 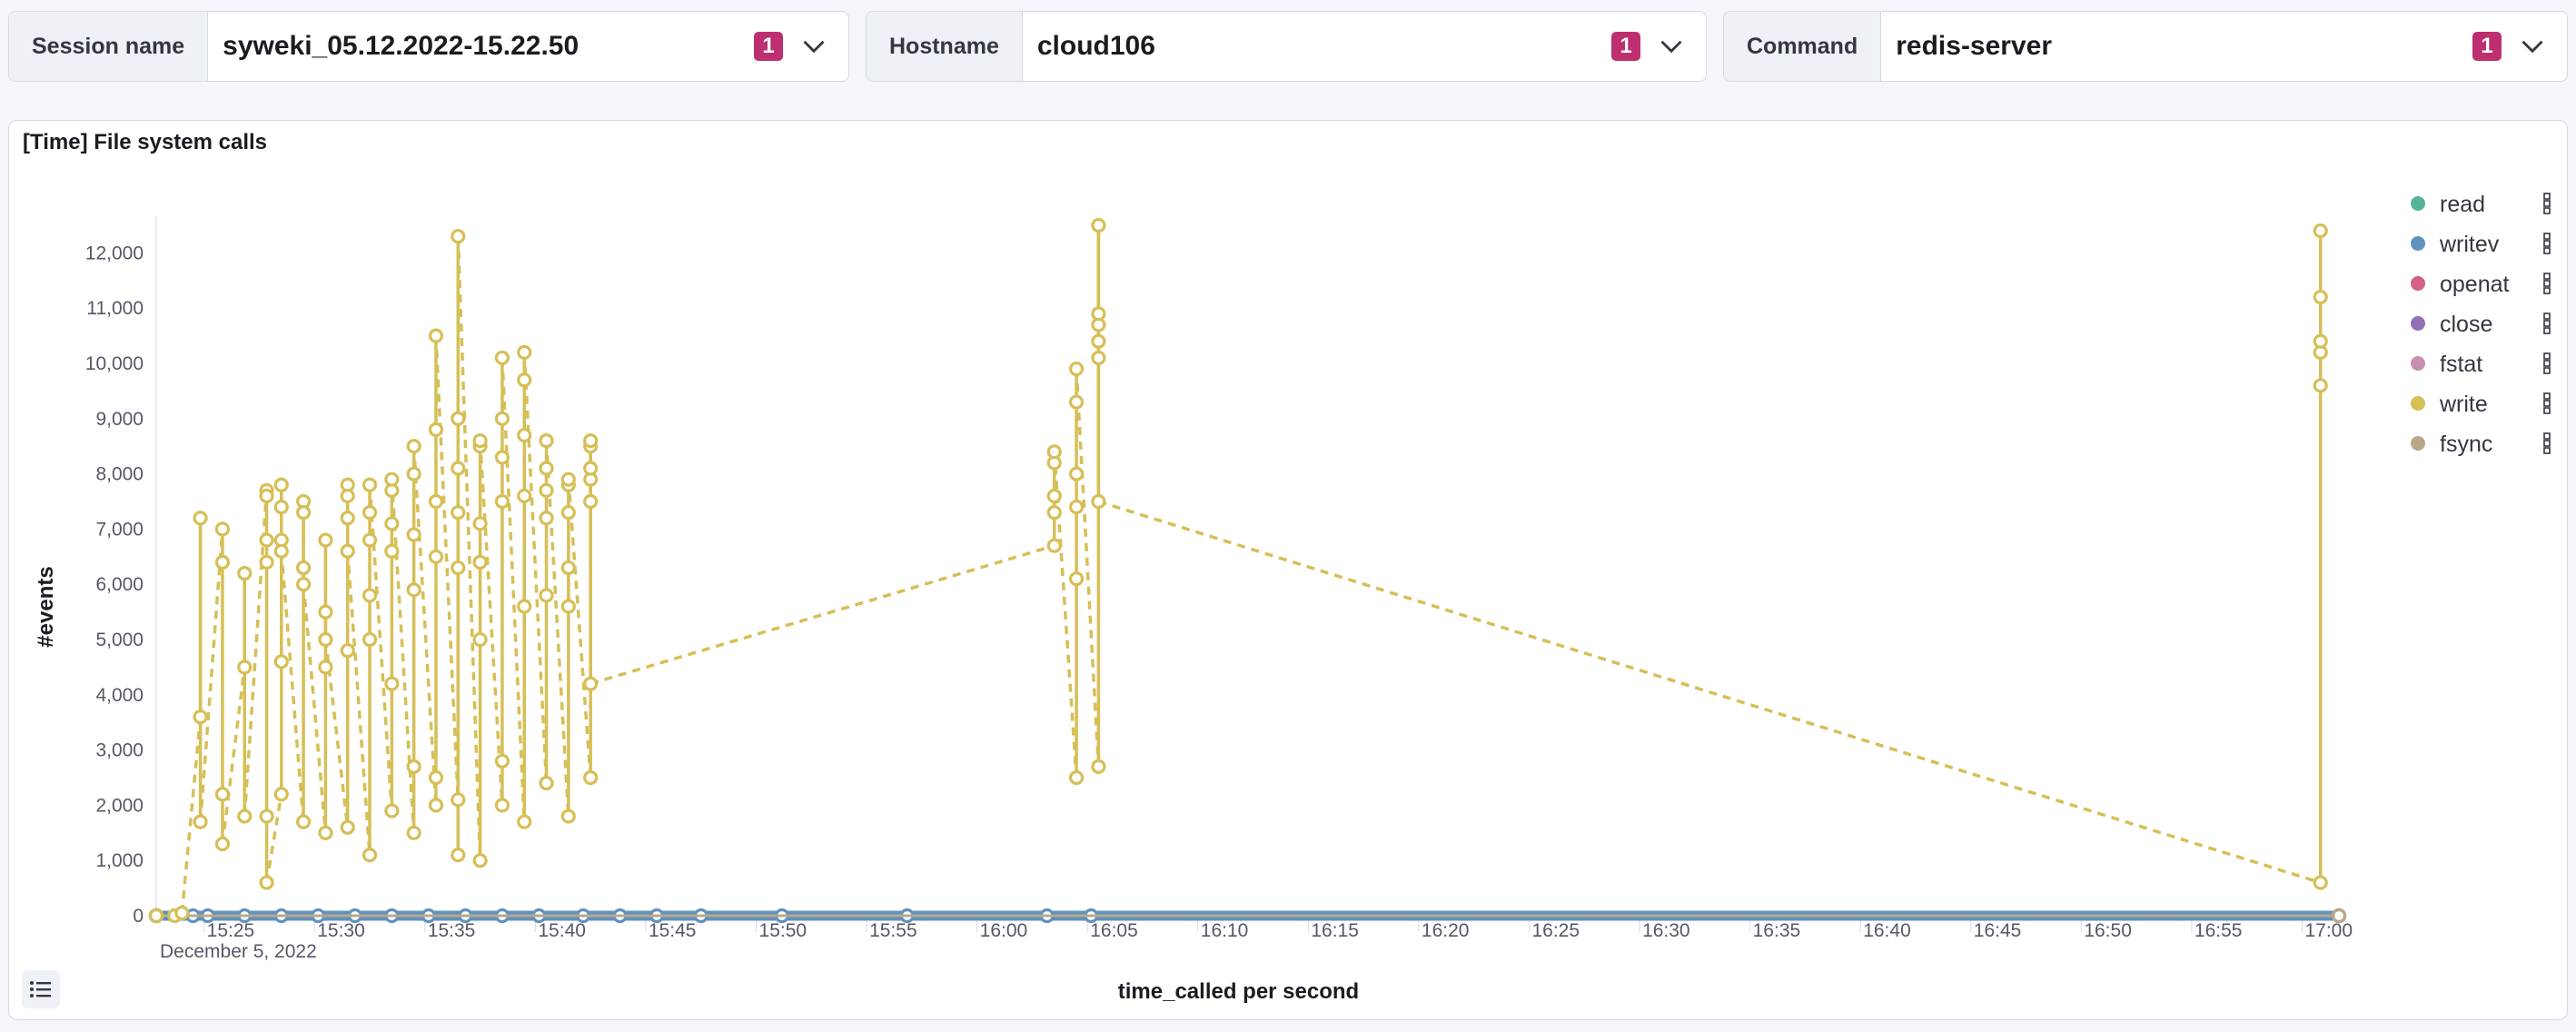 I want to click on legend-item-fsync: fsync, so click(x=2481, y=444).